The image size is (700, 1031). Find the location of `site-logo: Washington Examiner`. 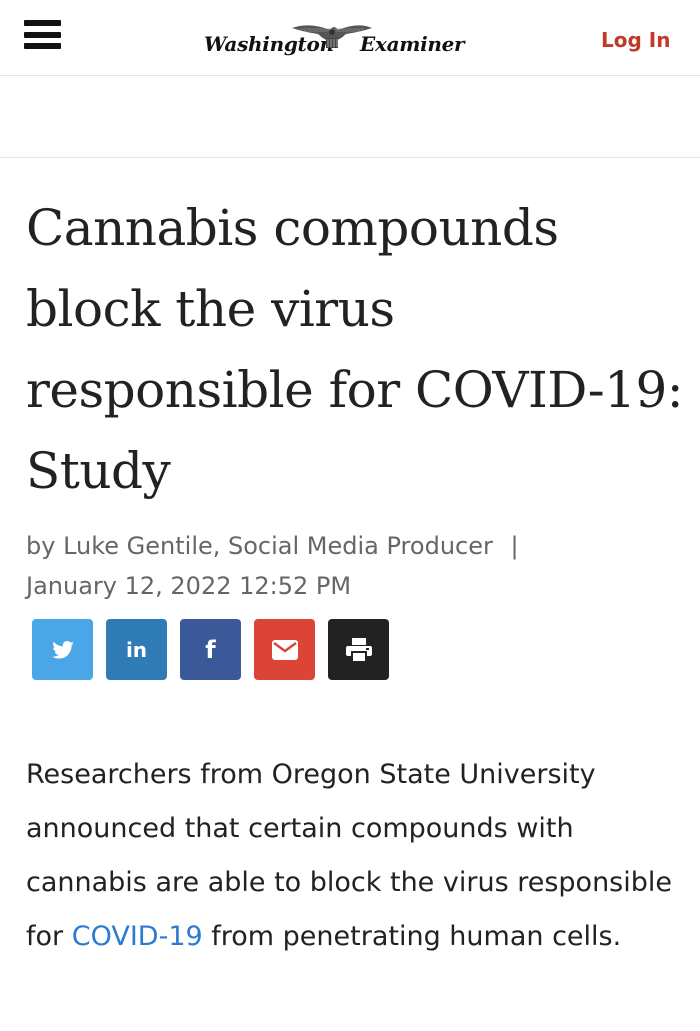

site-logo: Washington Examiner is located at coordinates (334, 40).